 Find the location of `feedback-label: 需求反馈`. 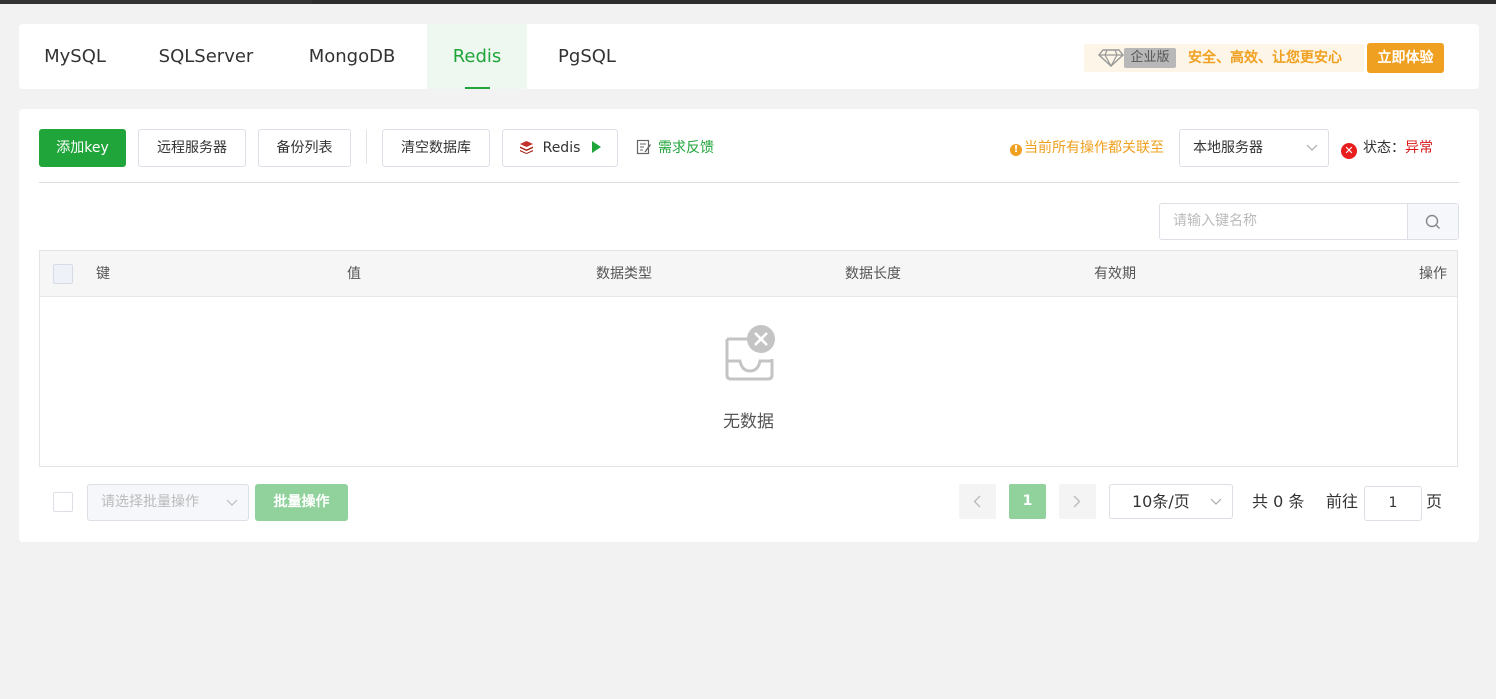

feedback-label: 需求反馈 is located at coordinates (686, 148).